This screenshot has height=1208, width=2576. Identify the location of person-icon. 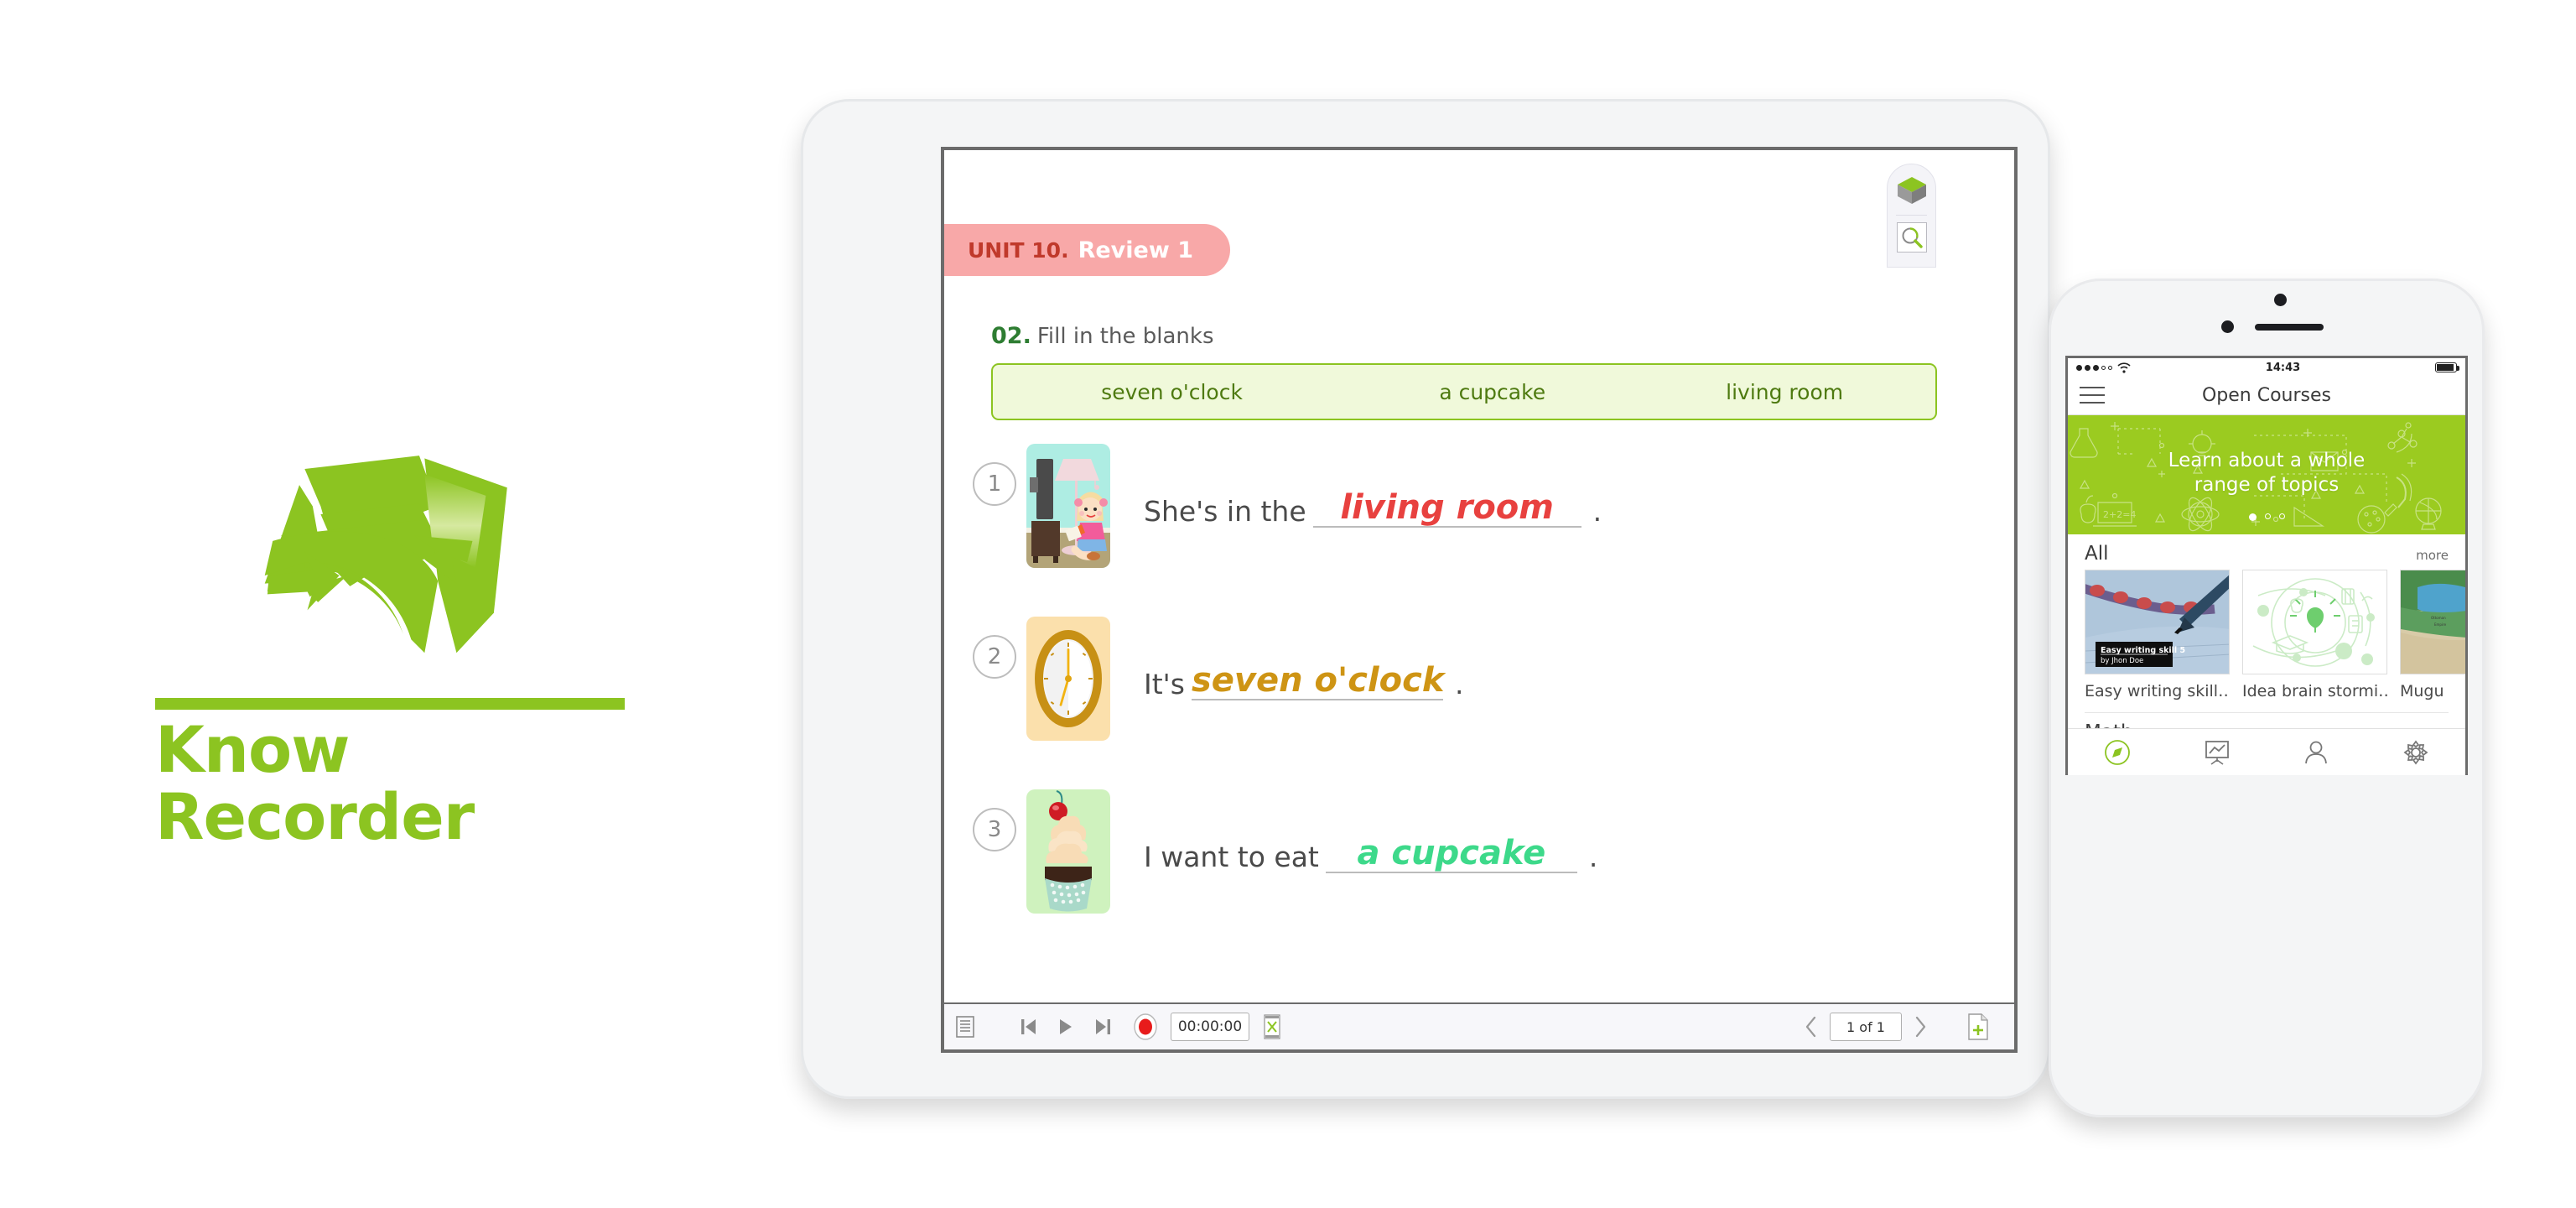
(2316, 752).